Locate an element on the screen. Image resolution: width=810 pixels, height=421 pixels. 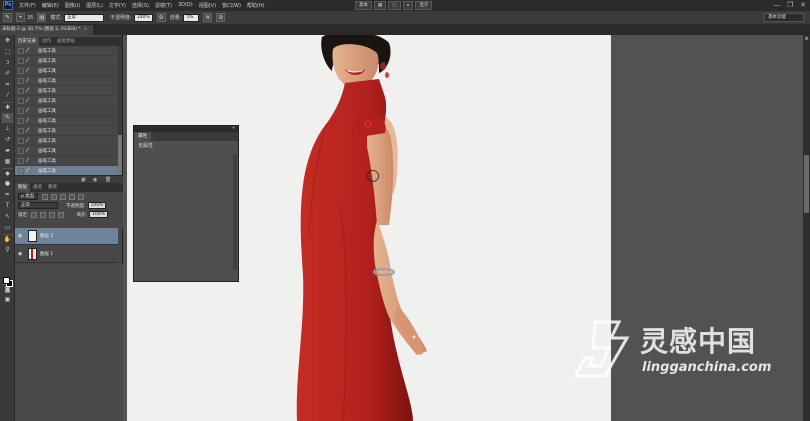
pixel-filter-icon is located at coordinates (45, 196).